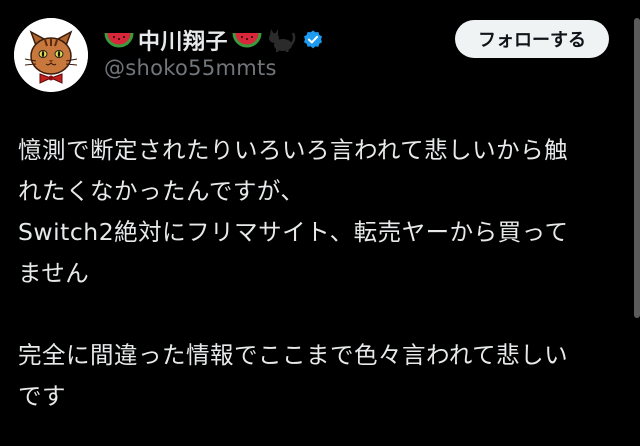 Image resolution: width=640 pixels, height=446 pixels. I want to click on cat-avatar-icon, so click(51, 55).